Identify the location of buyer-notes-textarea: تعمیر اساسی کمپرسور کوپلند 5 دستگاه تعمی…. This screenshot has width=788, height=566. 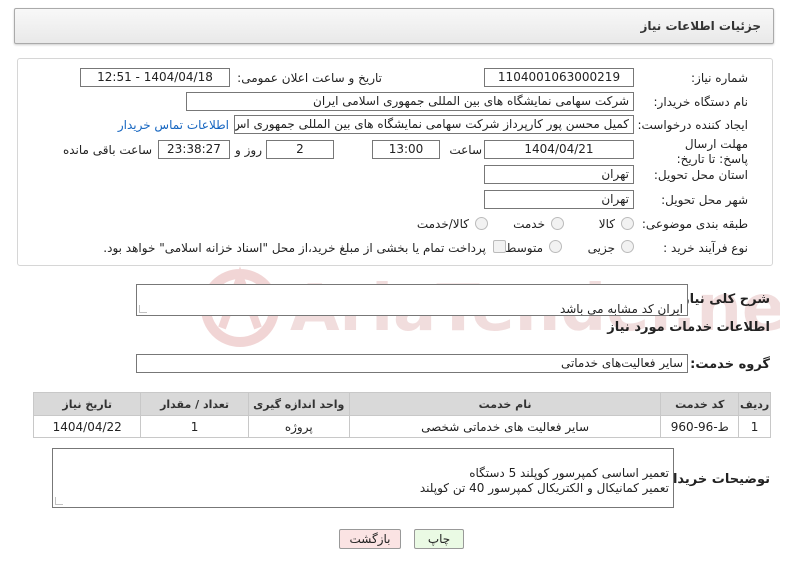
(363, 478).